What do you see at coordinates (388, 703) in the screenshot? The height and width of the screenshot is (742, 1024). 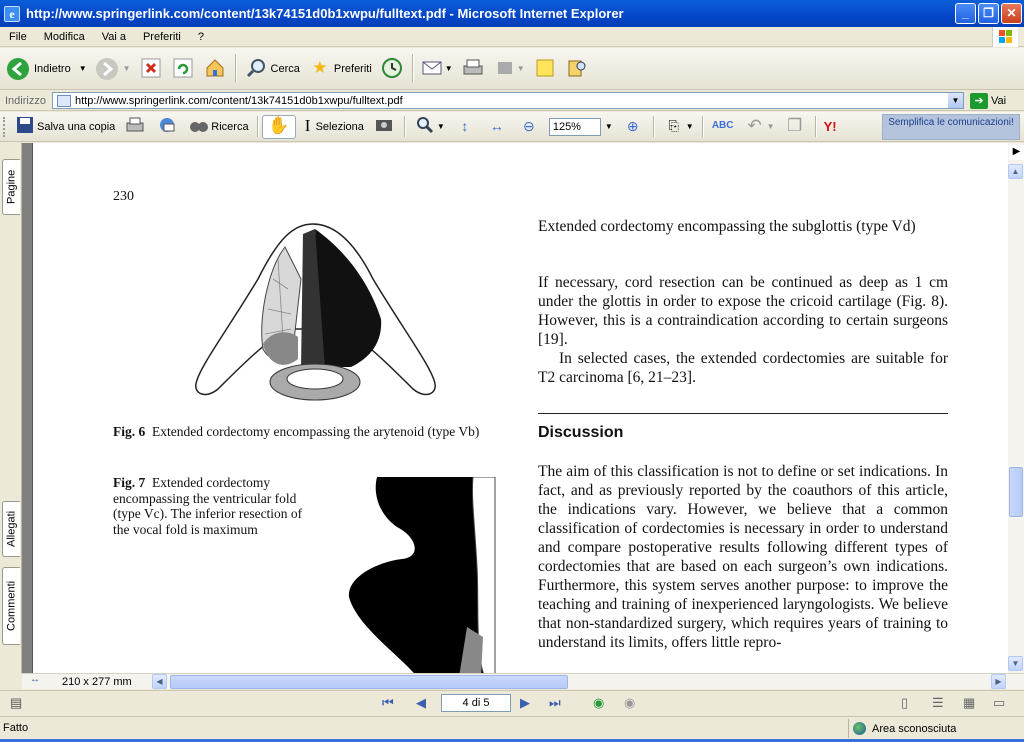 I see `first-page-button: ⏮` at bounding box center [388, 703].